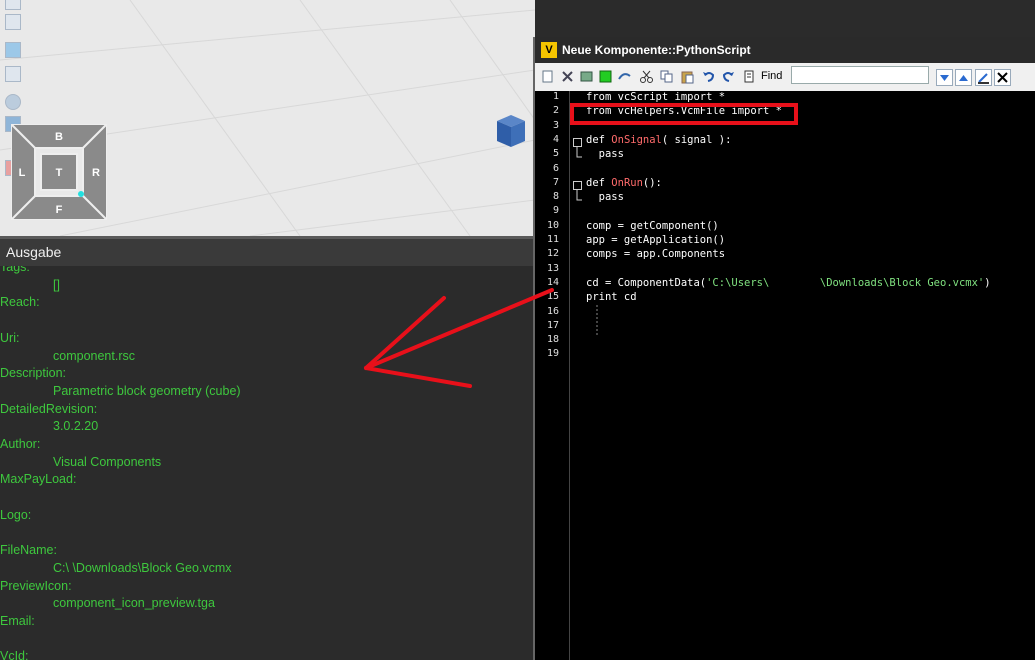 This screenshot has height=660, width=1035. What do you see at coordinates (666, 76) in the screenshot?
I see `copy-icon` at bounding box center [666, 76].